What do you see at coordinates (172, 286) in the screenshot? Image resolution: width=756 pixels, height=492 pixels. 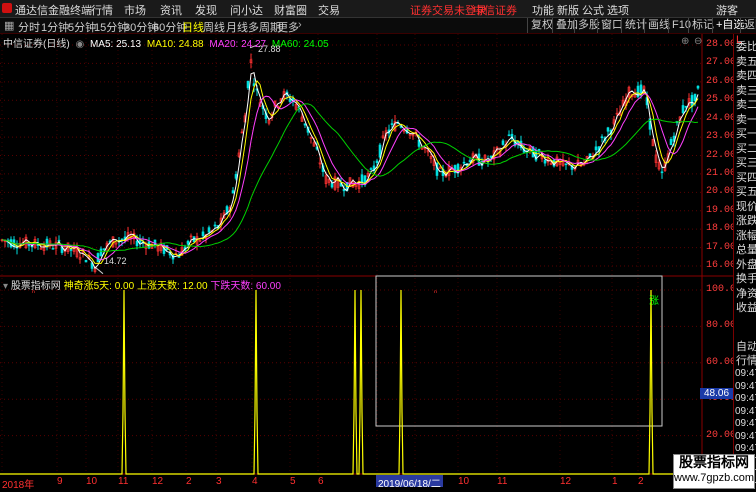 I see `indicator-value-2: 上涨天数: 12.00` at bounding box center [172, 286].